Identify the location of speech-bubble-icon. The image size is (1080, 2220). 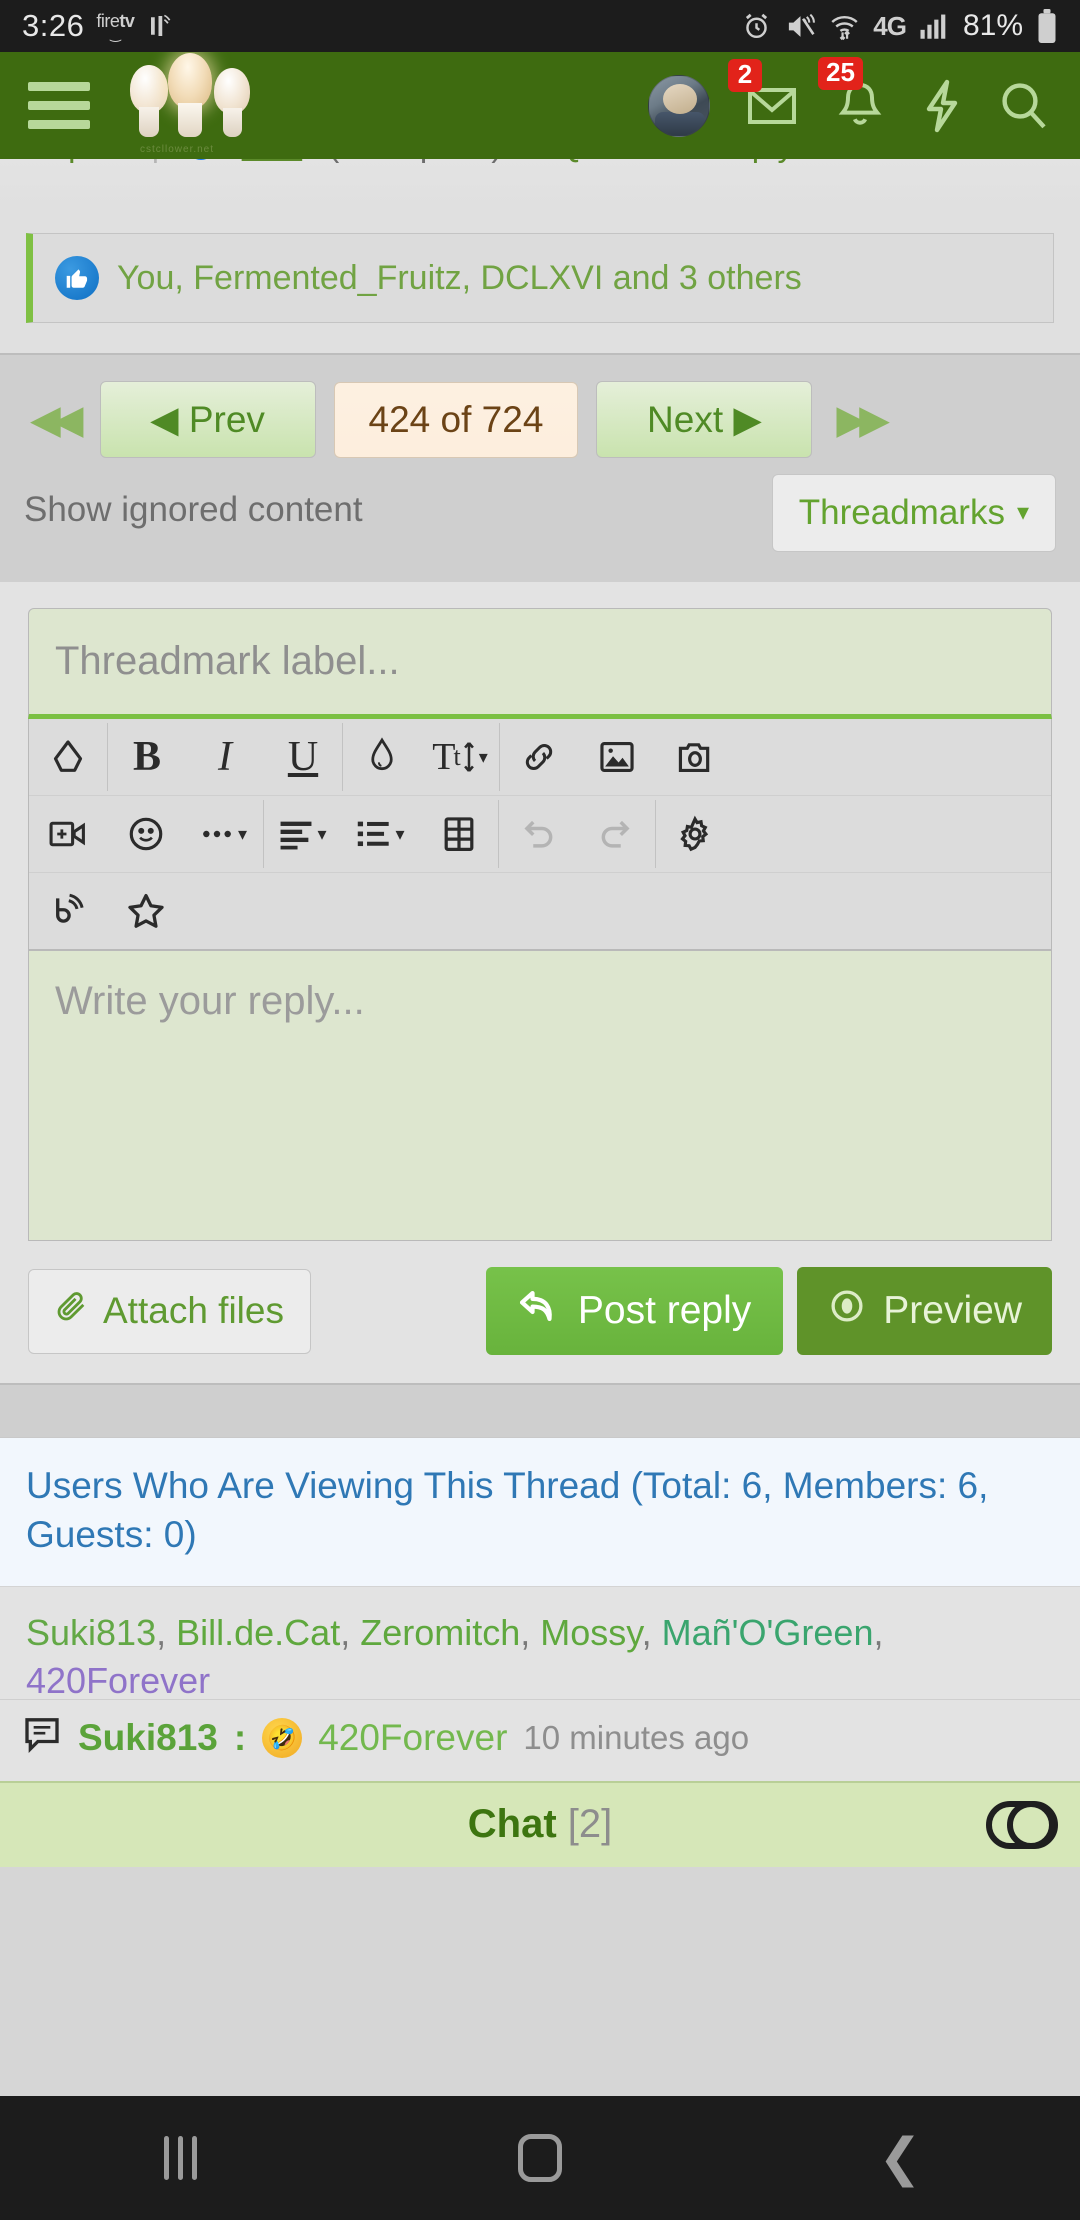
(42, 1738).